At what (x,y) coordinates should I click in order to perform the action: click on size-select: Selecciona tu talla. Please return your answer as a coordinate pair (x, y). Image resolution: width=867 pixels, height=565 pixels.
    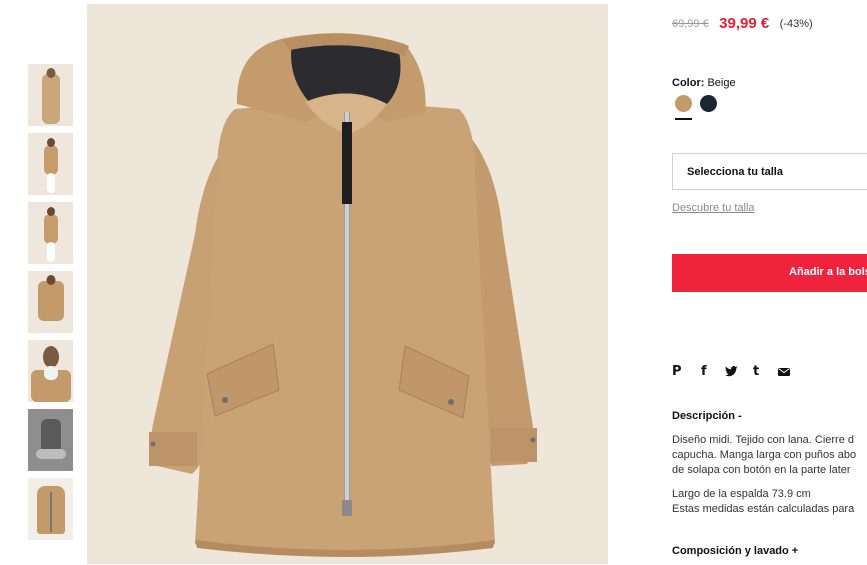
    Looking at the image, I should click on (769, 171).